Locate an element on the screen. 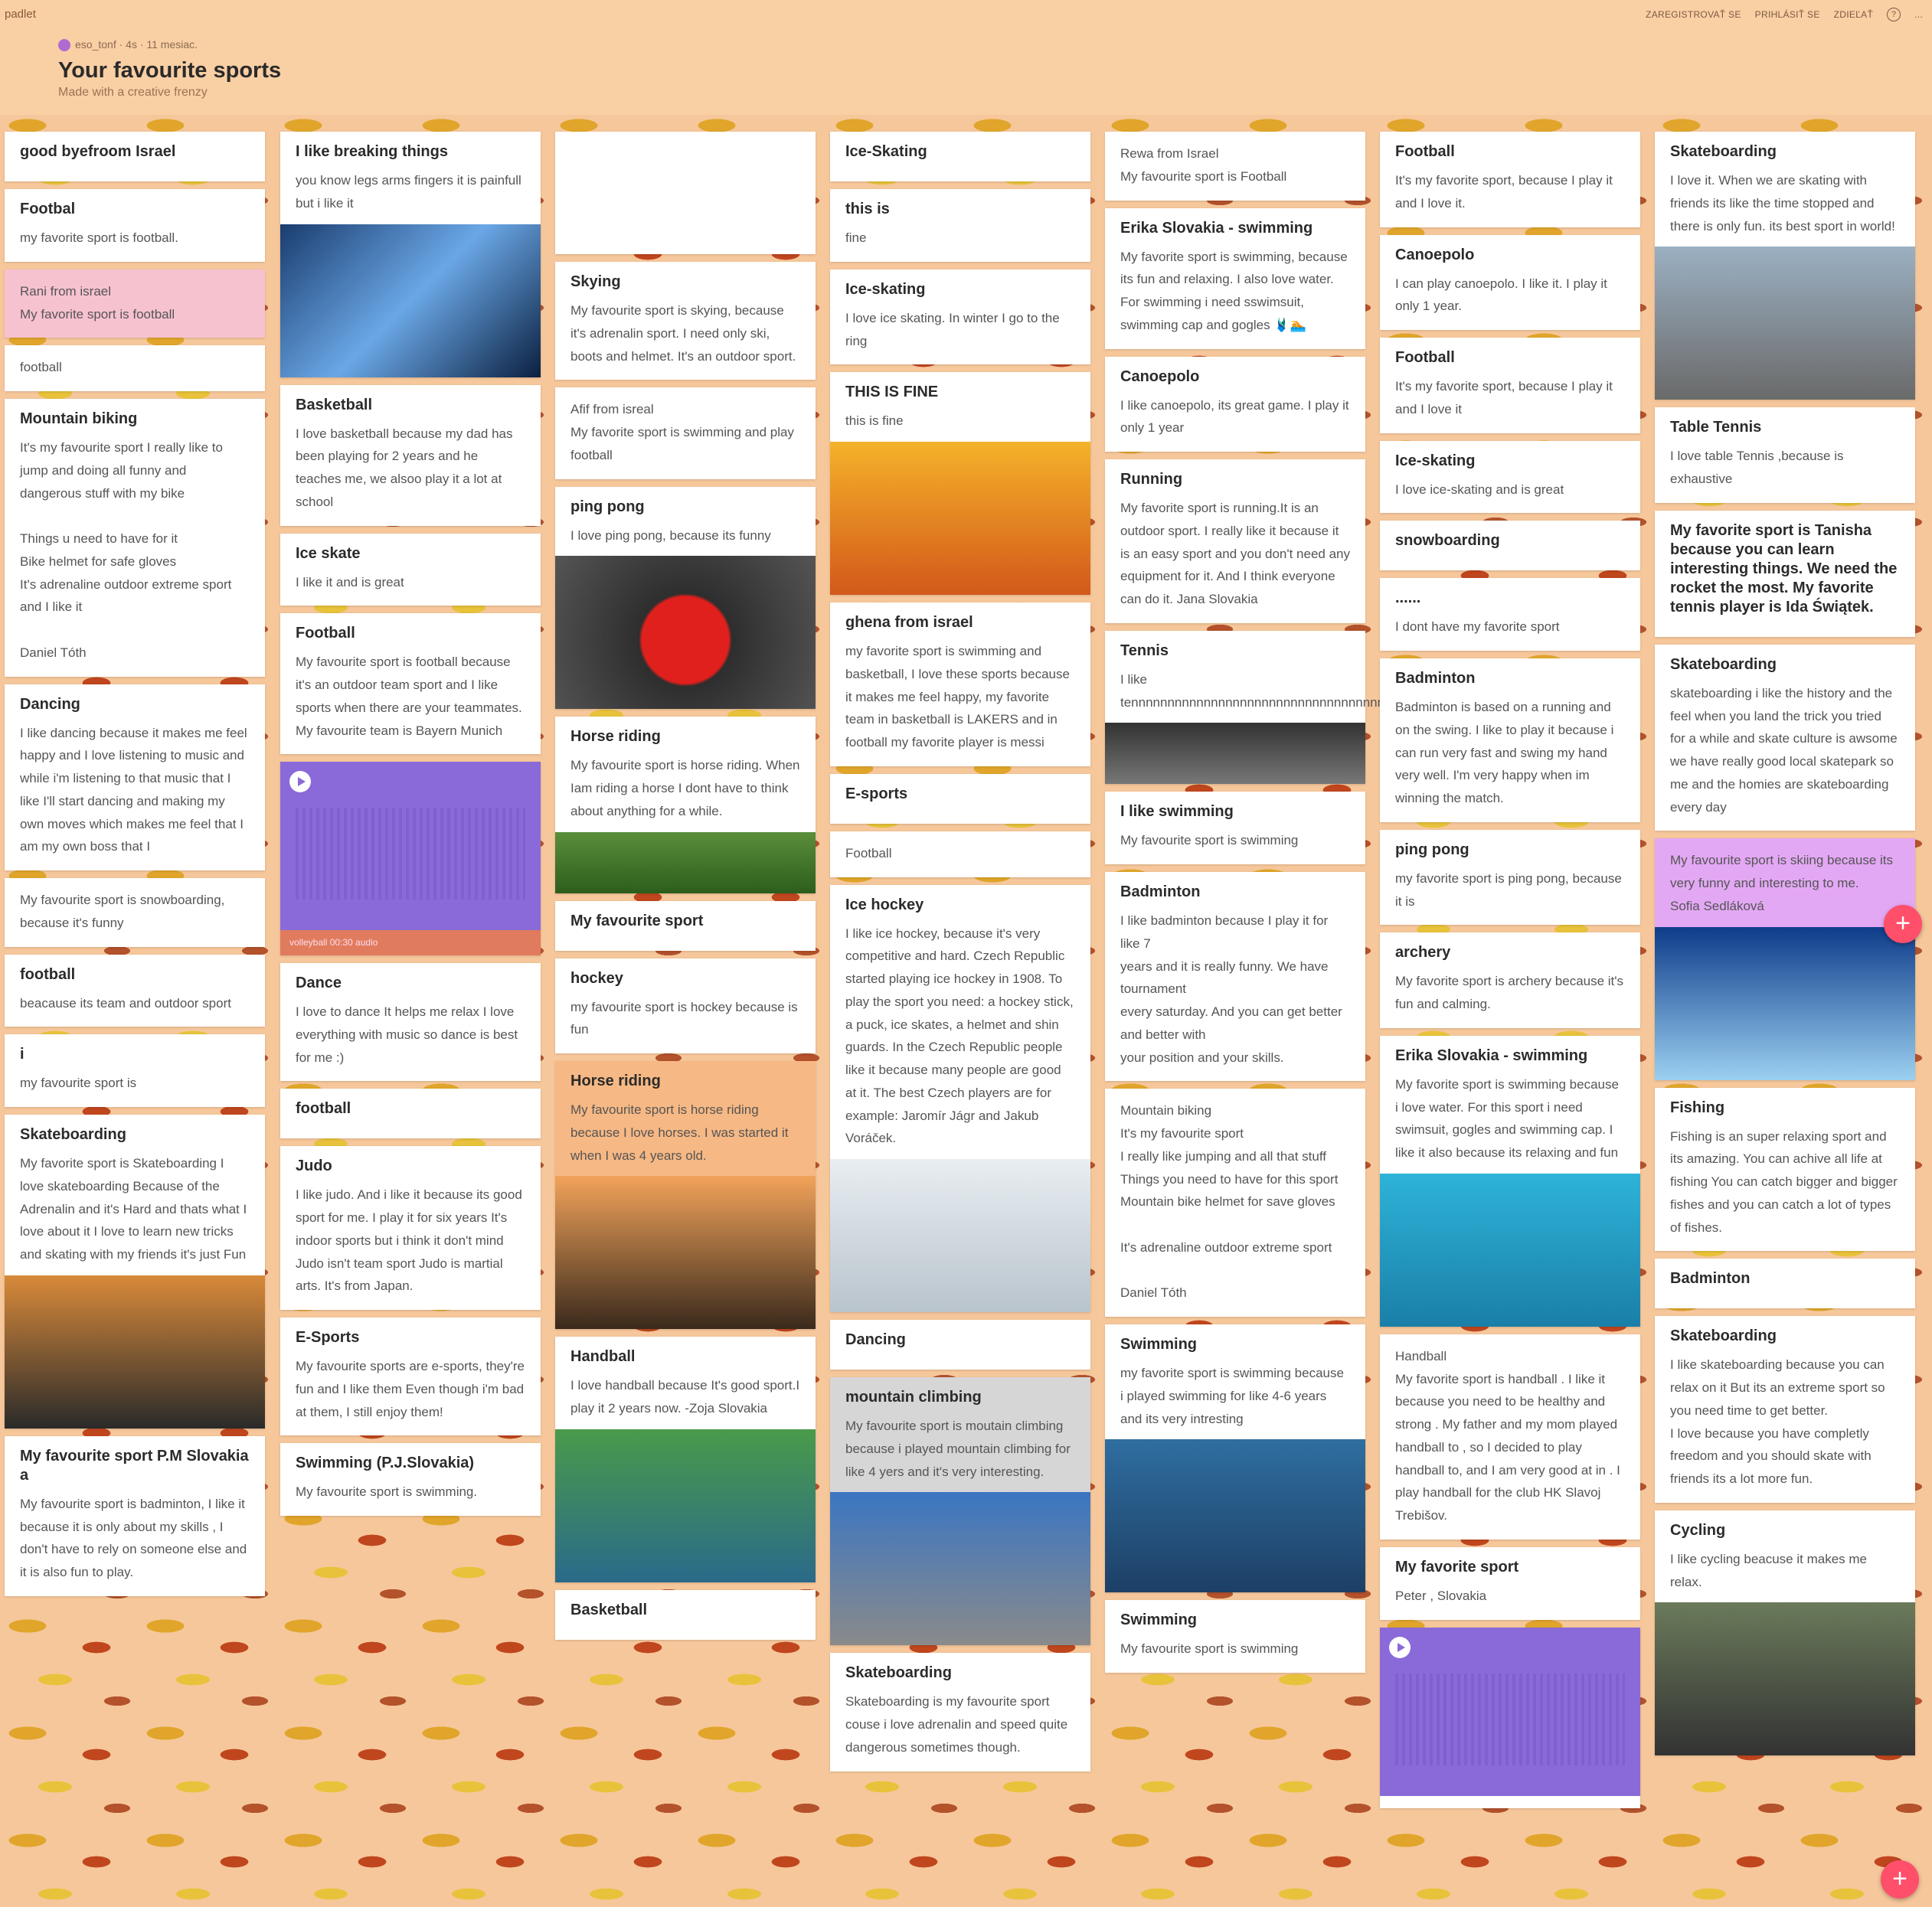  post-card: this is fine is located at coordinates (960, 226).